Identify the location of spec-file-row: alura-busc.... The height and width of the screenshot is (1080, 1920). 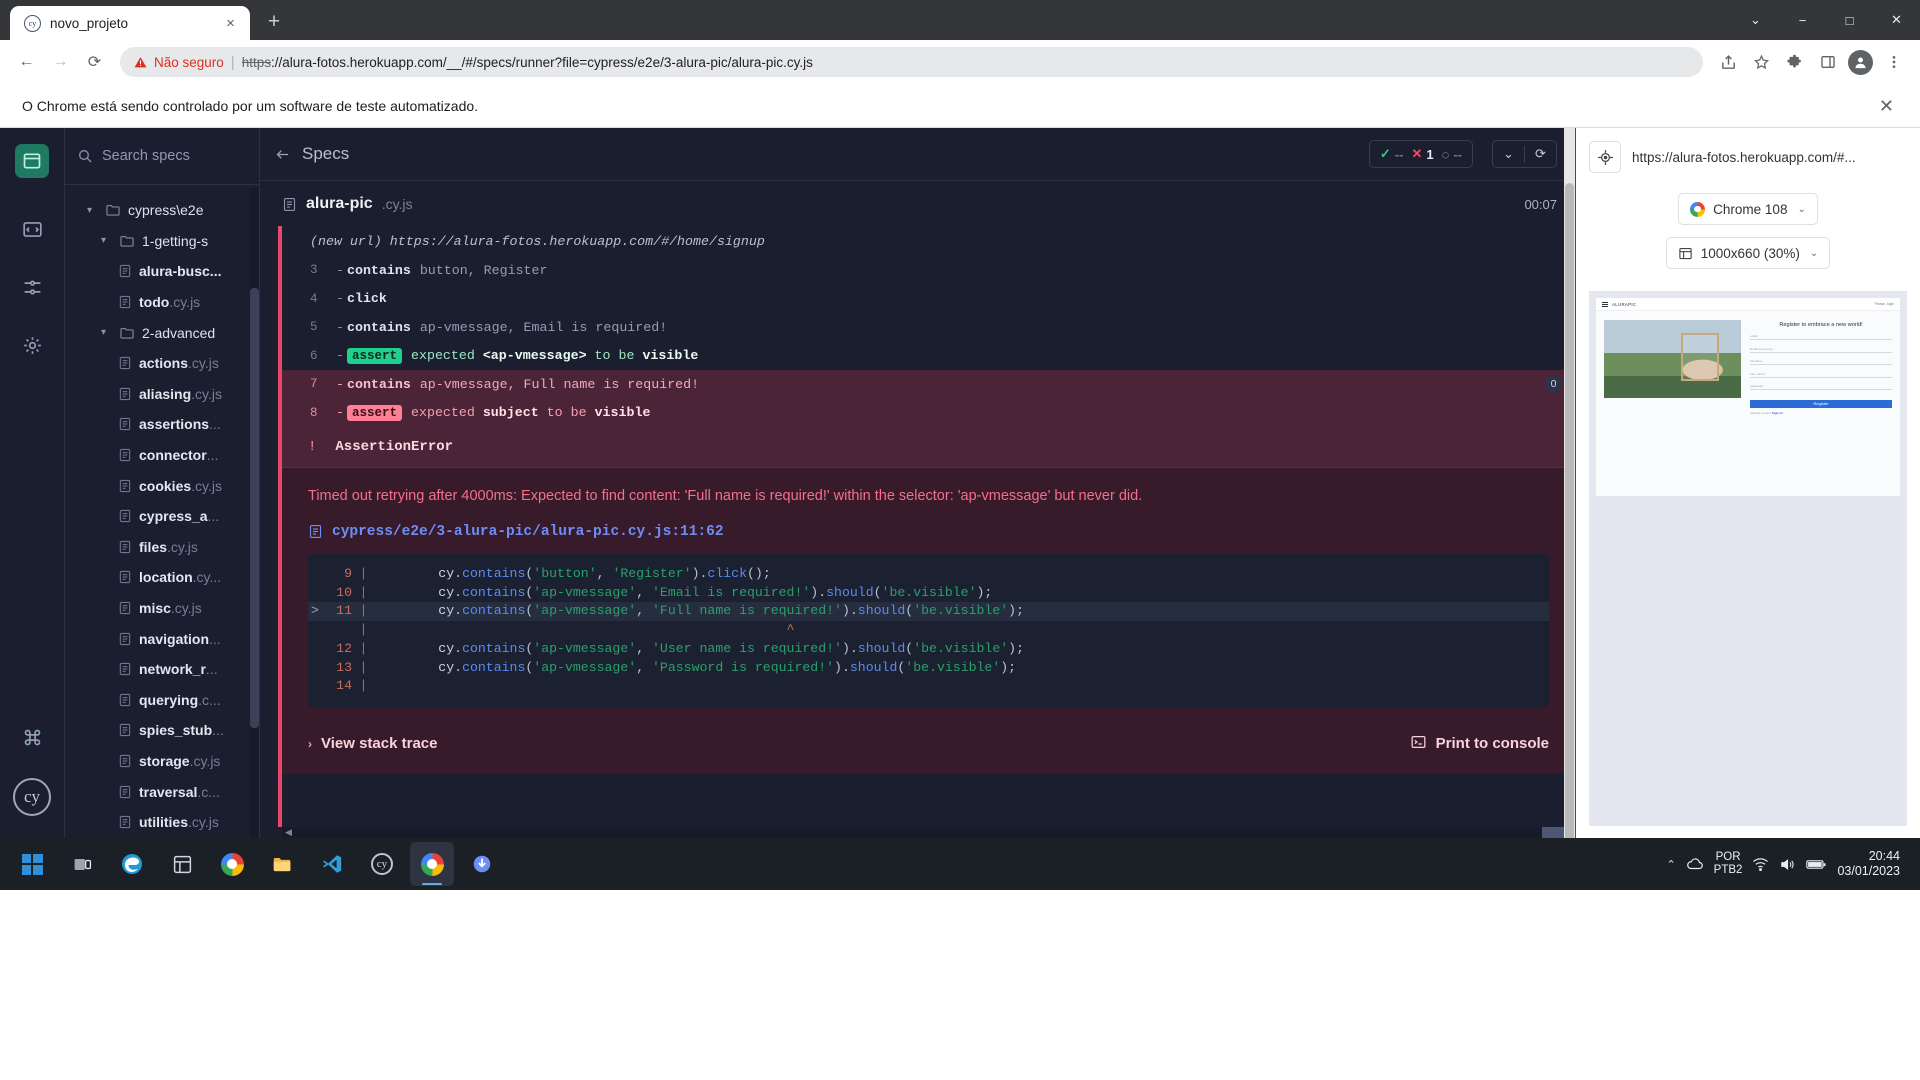
(162, 271).